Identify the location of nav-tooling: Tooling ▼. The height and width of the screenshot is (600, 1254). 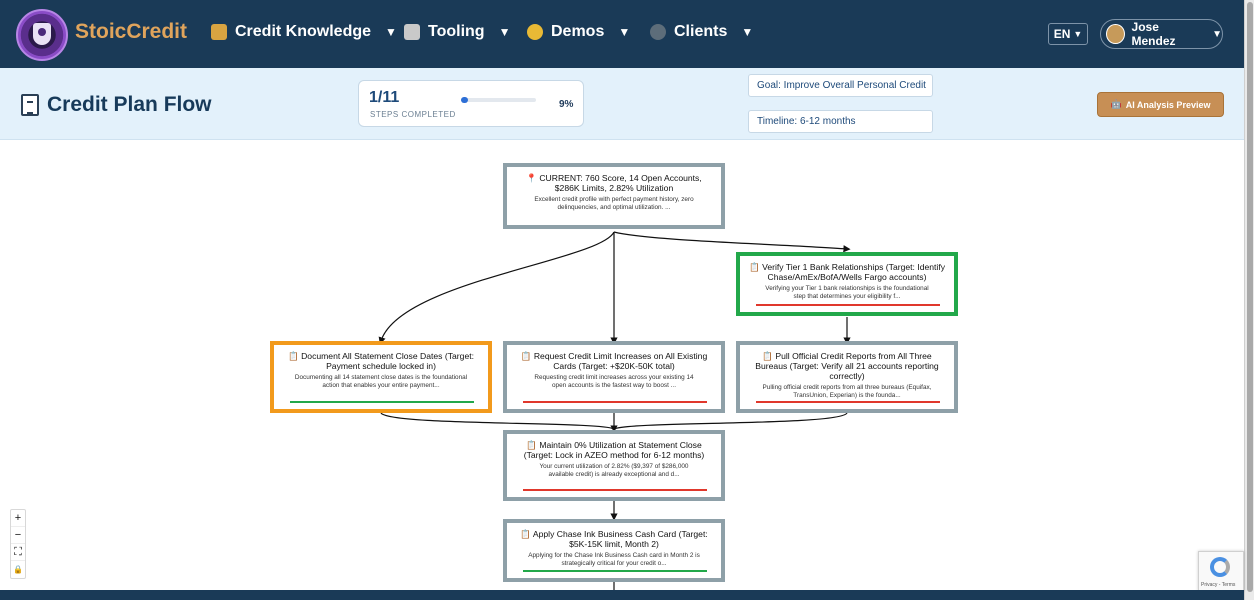
(457, 32).